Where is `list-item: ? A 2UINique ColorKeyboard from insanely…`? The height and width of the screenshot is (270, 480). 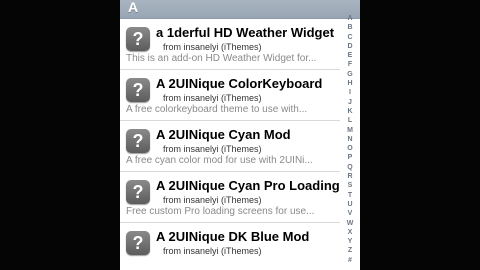 list-item: ? A 2UINique ColorKeyboard from insanely… is located at coordinates (230, 95).